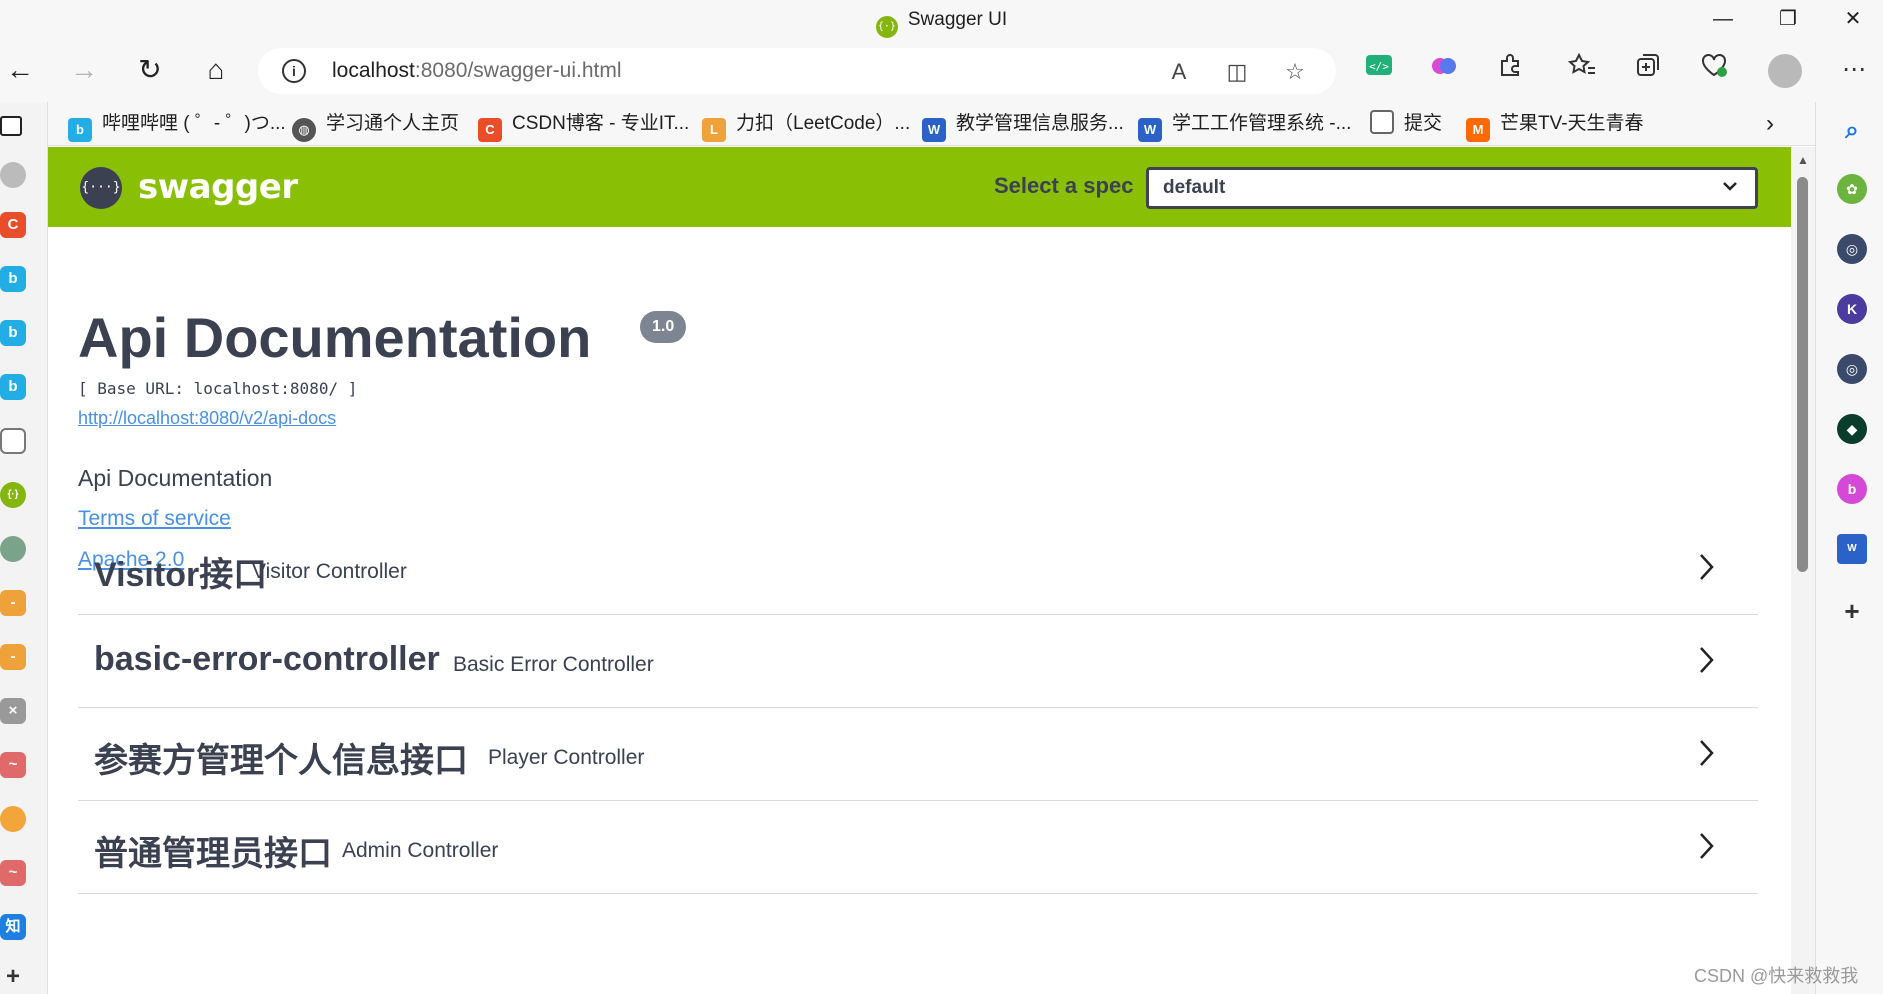 This screenshot has width=1883, height=994. What do you see at coordinates (11, 126) in the screenshot?
I see `tab-actions-icon` at bounding box center [11, 126].